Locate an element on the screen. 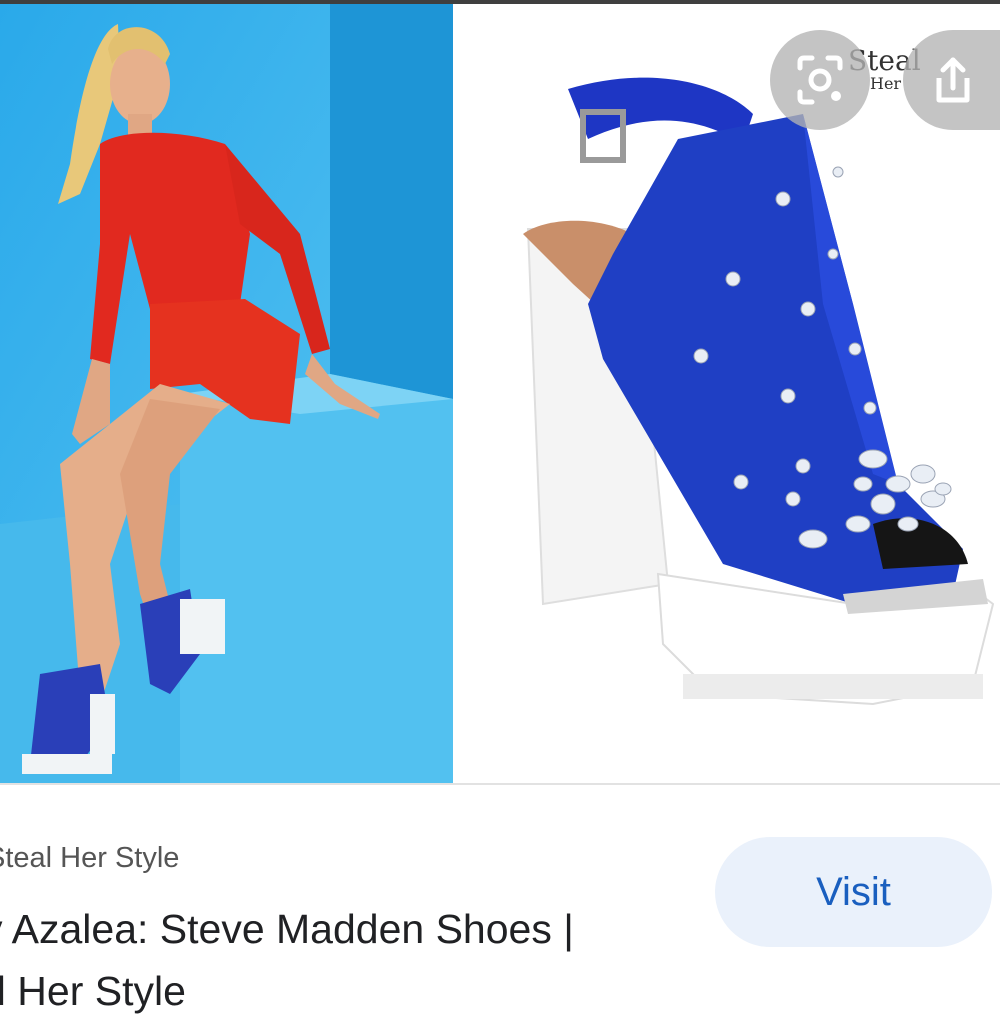 This screenshot has height=1015, width=1000. google-lens-icon is located at coordinates (820, 80).